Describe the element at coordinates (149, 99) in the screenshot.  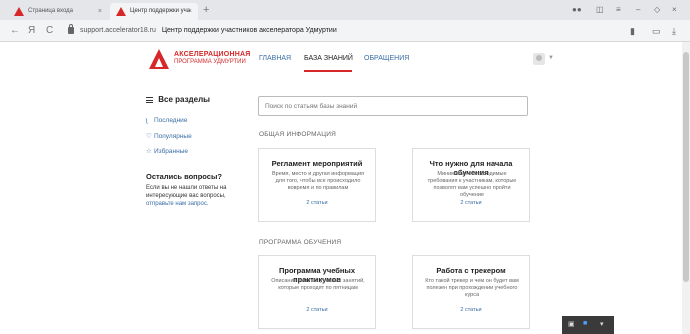
I see `list-icon` at that location.